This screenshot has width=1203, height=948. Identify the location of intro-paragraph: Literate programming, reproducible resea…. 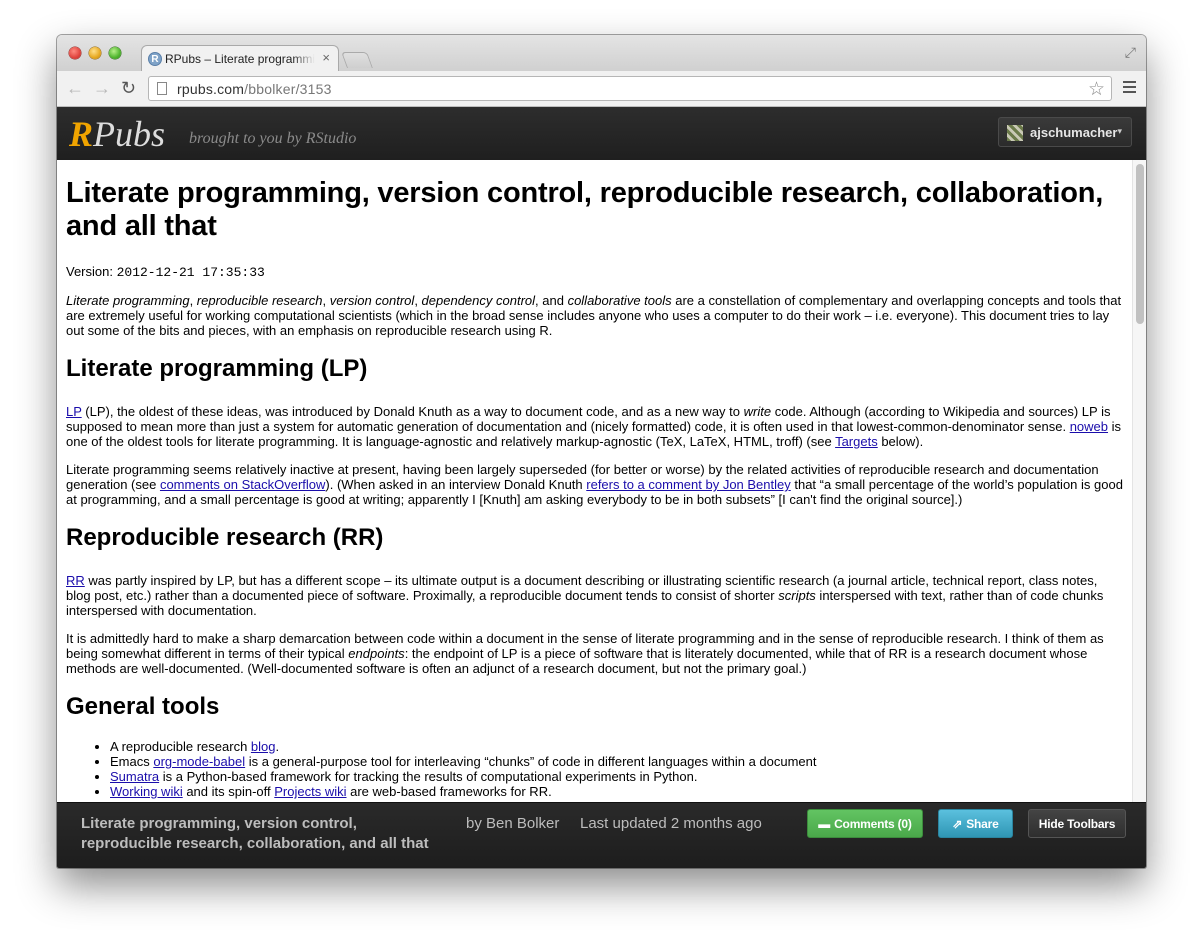
(595, 315).